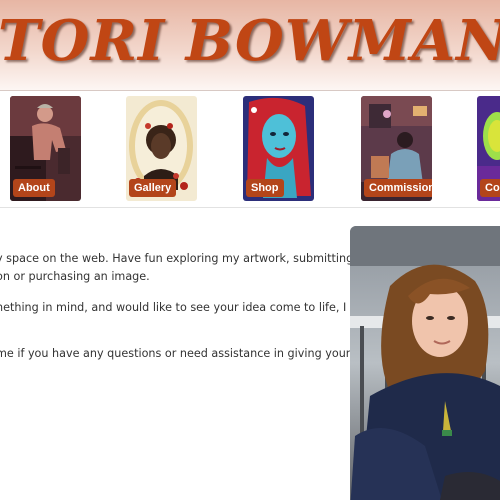 This screenshot has width=500, height=500. Describe the element at coordinates (75, 276) in the screenshot. I see `intro-line: on or purchasing an image.` at that location.